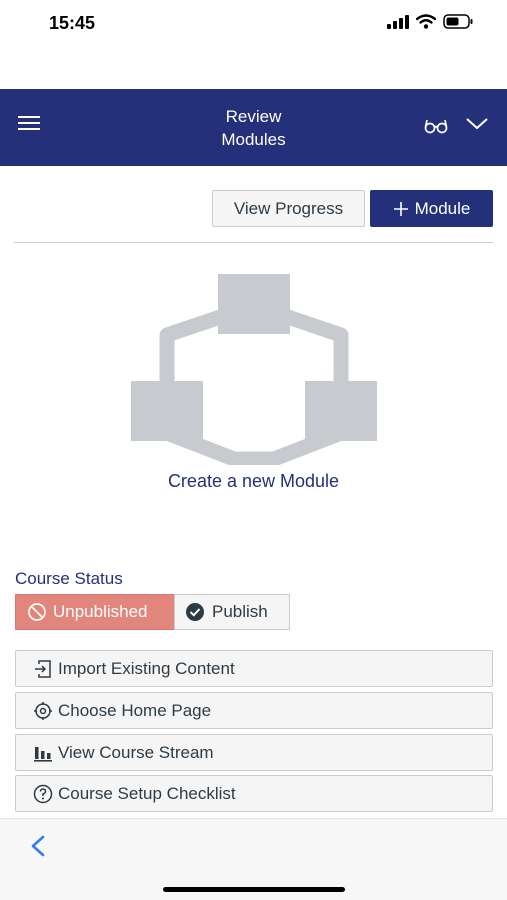 The height and width of the screenshot is (900, 507). Describe the element at coordinates (135, 710) in the screenshot. I see `choose-home-page-label: Choose Home Page` at that location.